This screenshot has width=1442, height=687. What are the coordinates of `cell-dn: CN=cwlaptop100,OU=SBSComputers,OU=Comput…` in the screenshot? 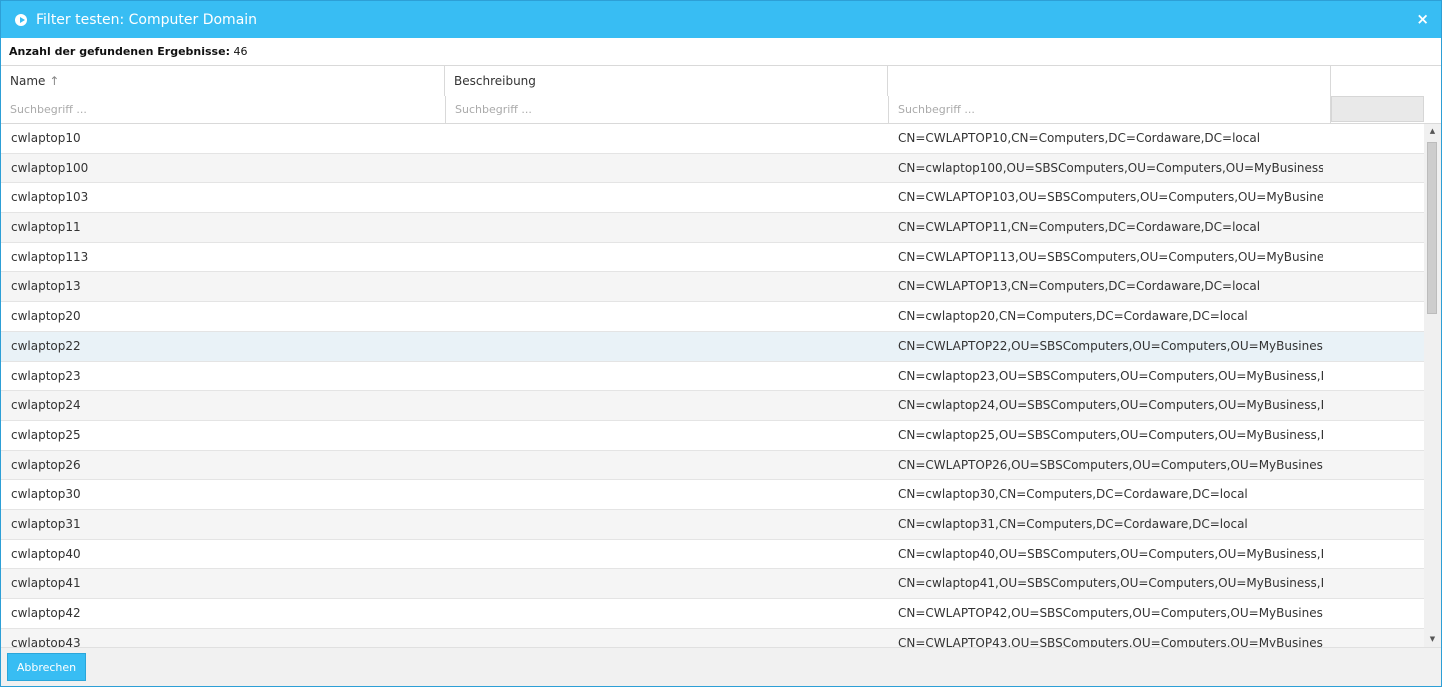 It's located at (1110, 167).